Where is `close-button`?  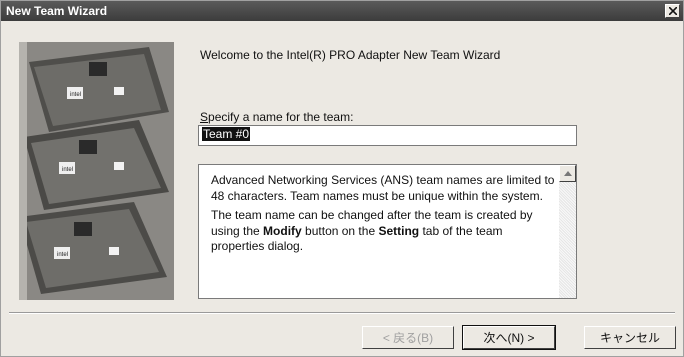 close-button is located at coordinates (672, 11).